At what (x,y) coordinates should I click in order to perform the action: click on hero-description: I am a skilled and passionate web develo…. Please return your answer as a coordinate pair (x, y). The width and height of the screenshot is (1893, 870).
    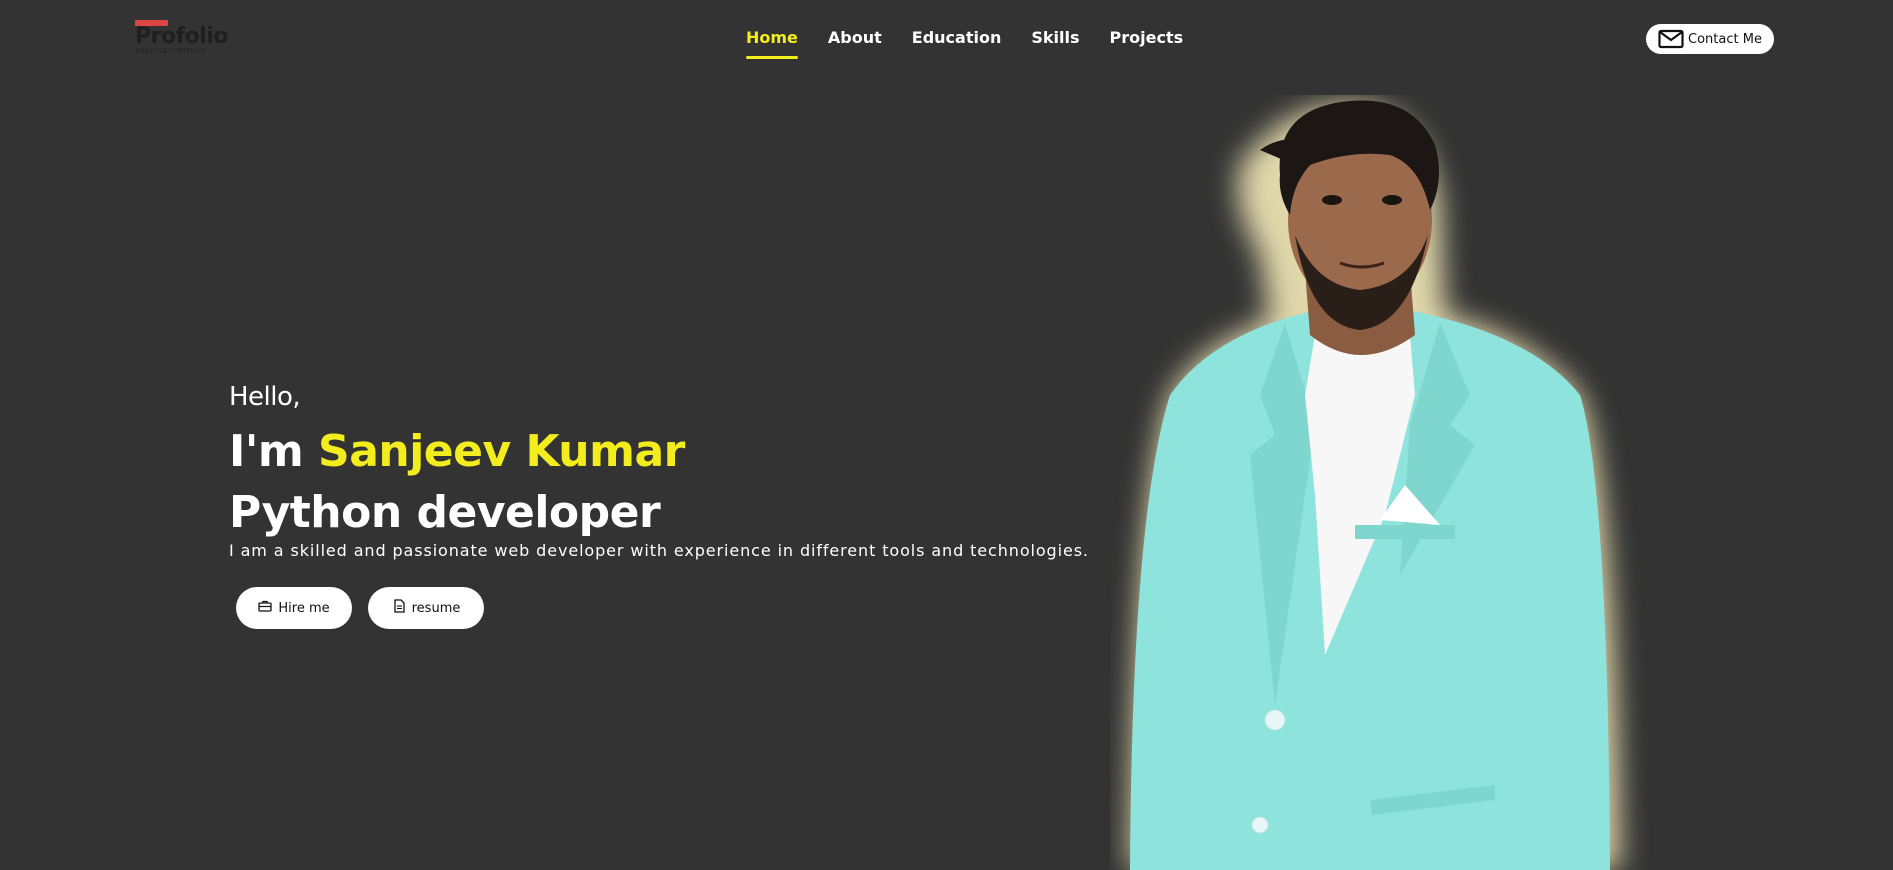
    Looking at the image, I should click on (659, 550).